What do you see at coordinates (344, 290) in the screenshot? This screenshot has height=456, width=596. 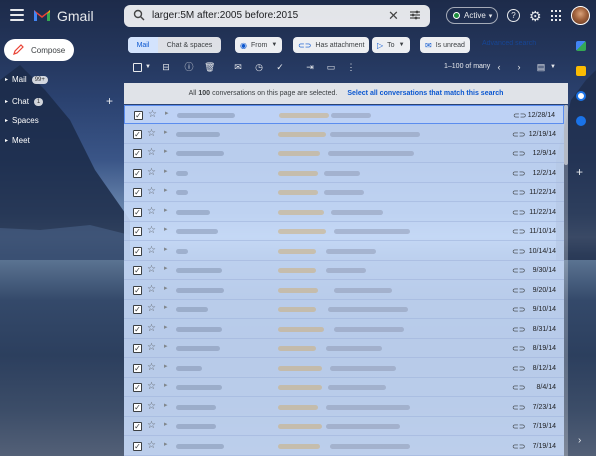 I see `email-row: ✓ ☆ ▸ ⊂⊃ 9/20/14` at bounding box center [344, 290].